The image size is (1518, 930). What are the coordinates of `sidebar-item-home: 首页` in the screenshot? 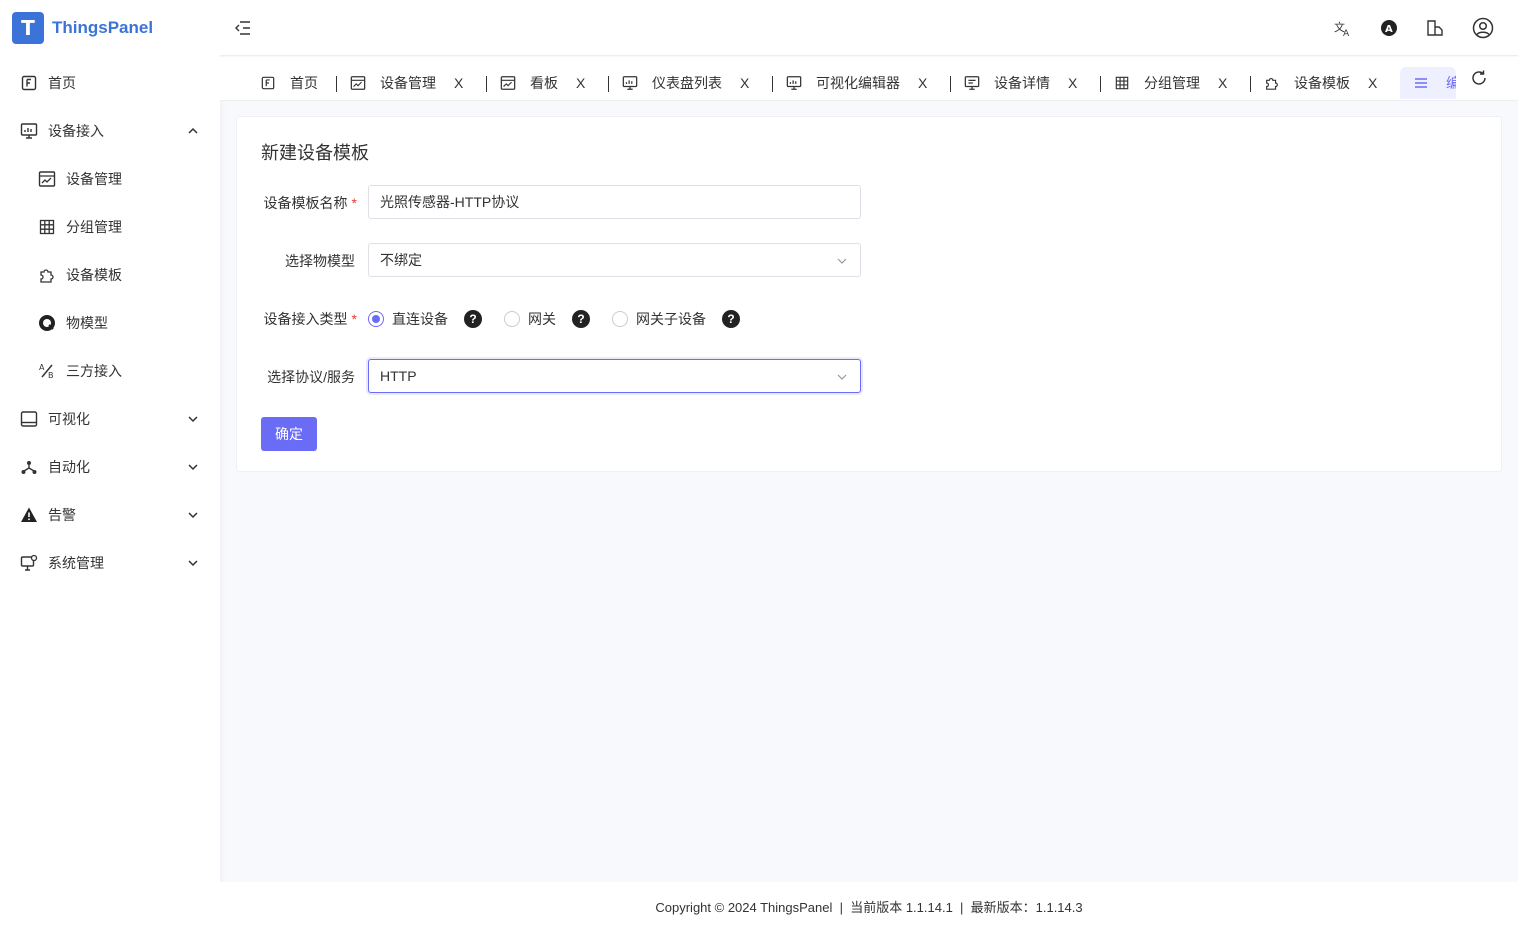 It's located at (110, 83).